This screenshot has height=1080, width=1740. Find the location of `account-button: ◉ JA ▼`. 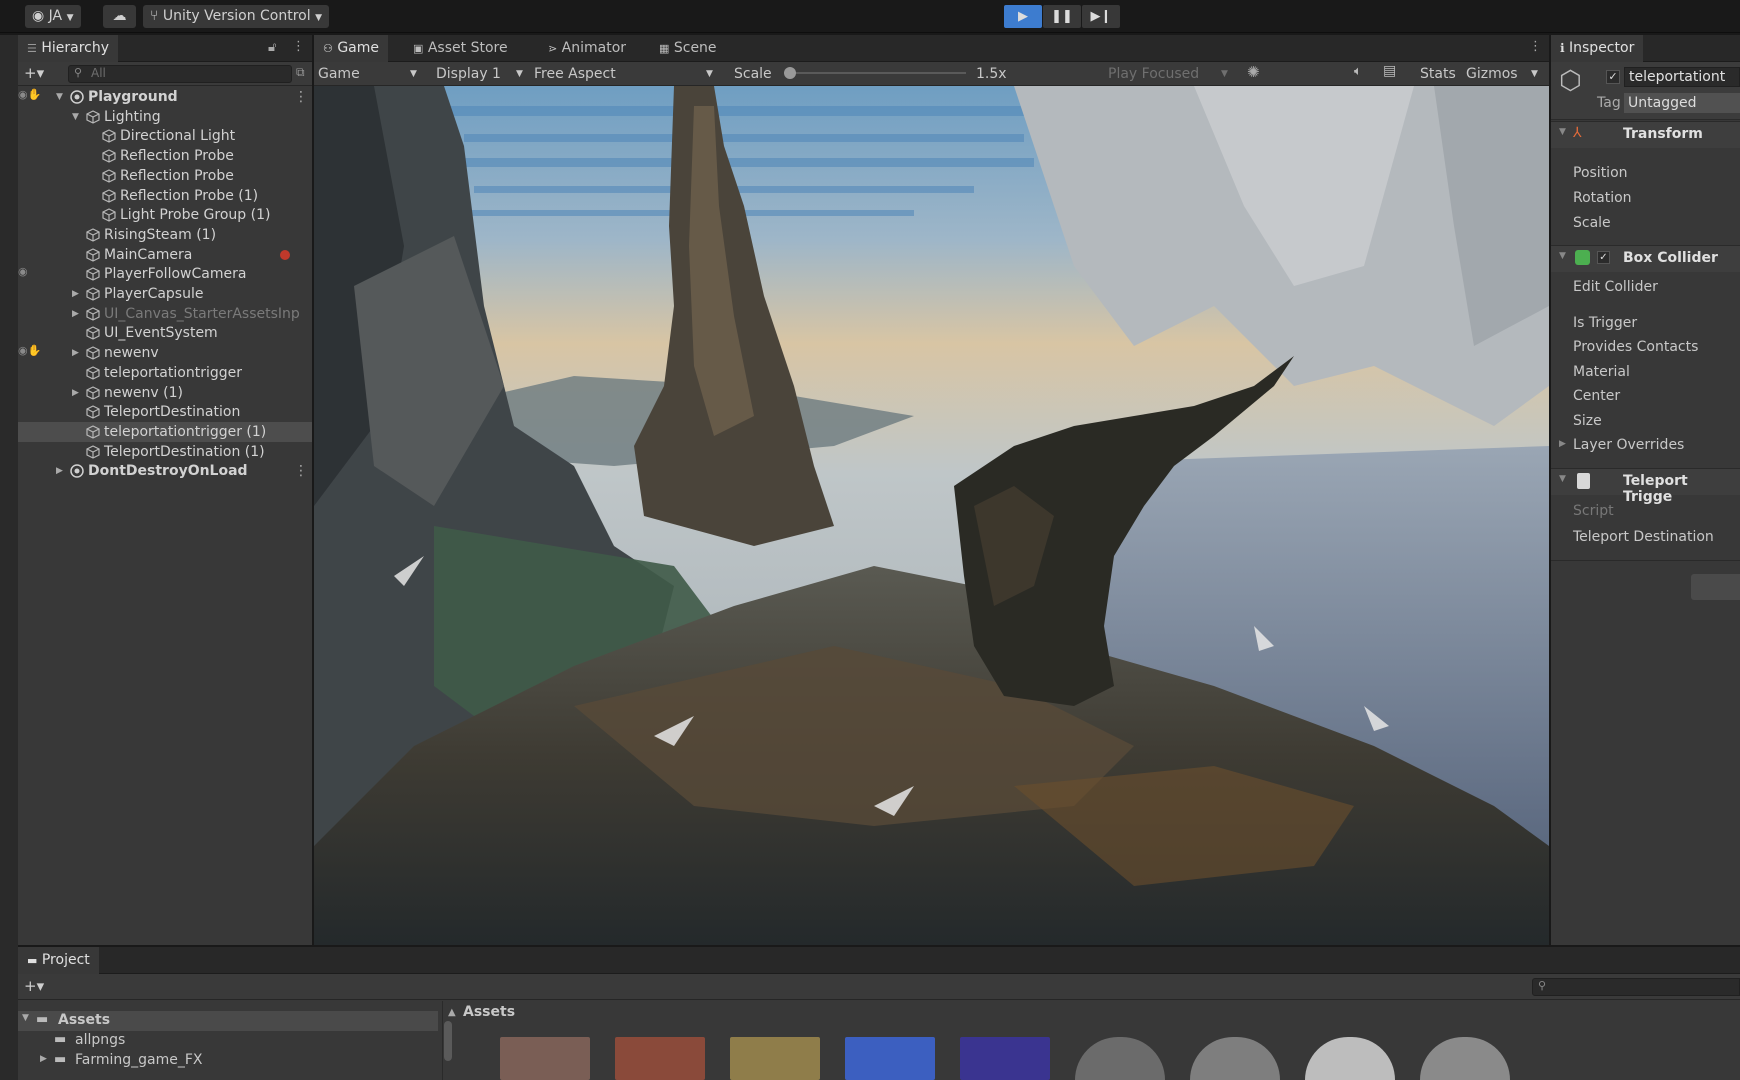

account-button: ◉ JA ▼ is located at coordinates (53, 16).